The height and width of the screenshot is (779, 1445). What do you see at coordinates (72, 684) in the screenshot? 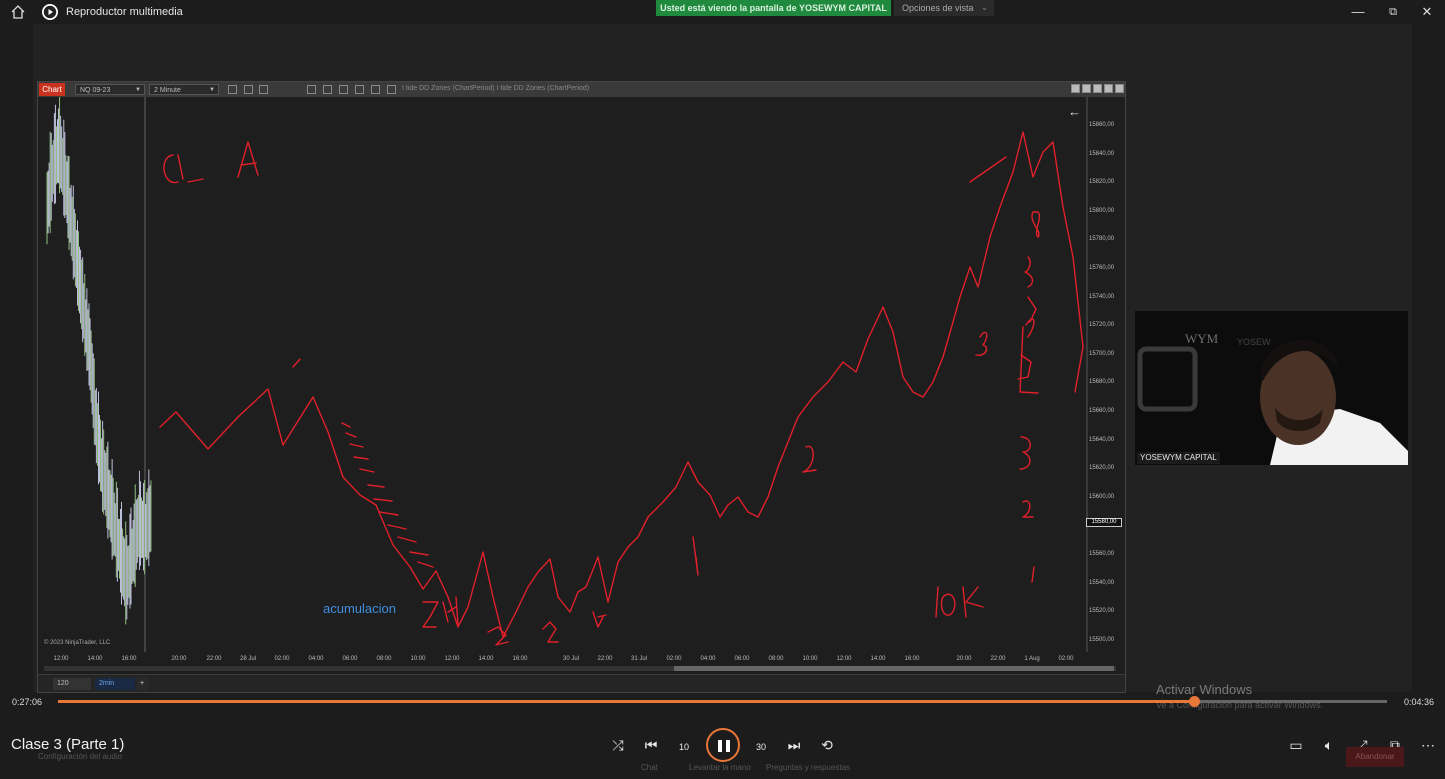
I see `bars-count-input: 120` at bounding box center [72, 684].